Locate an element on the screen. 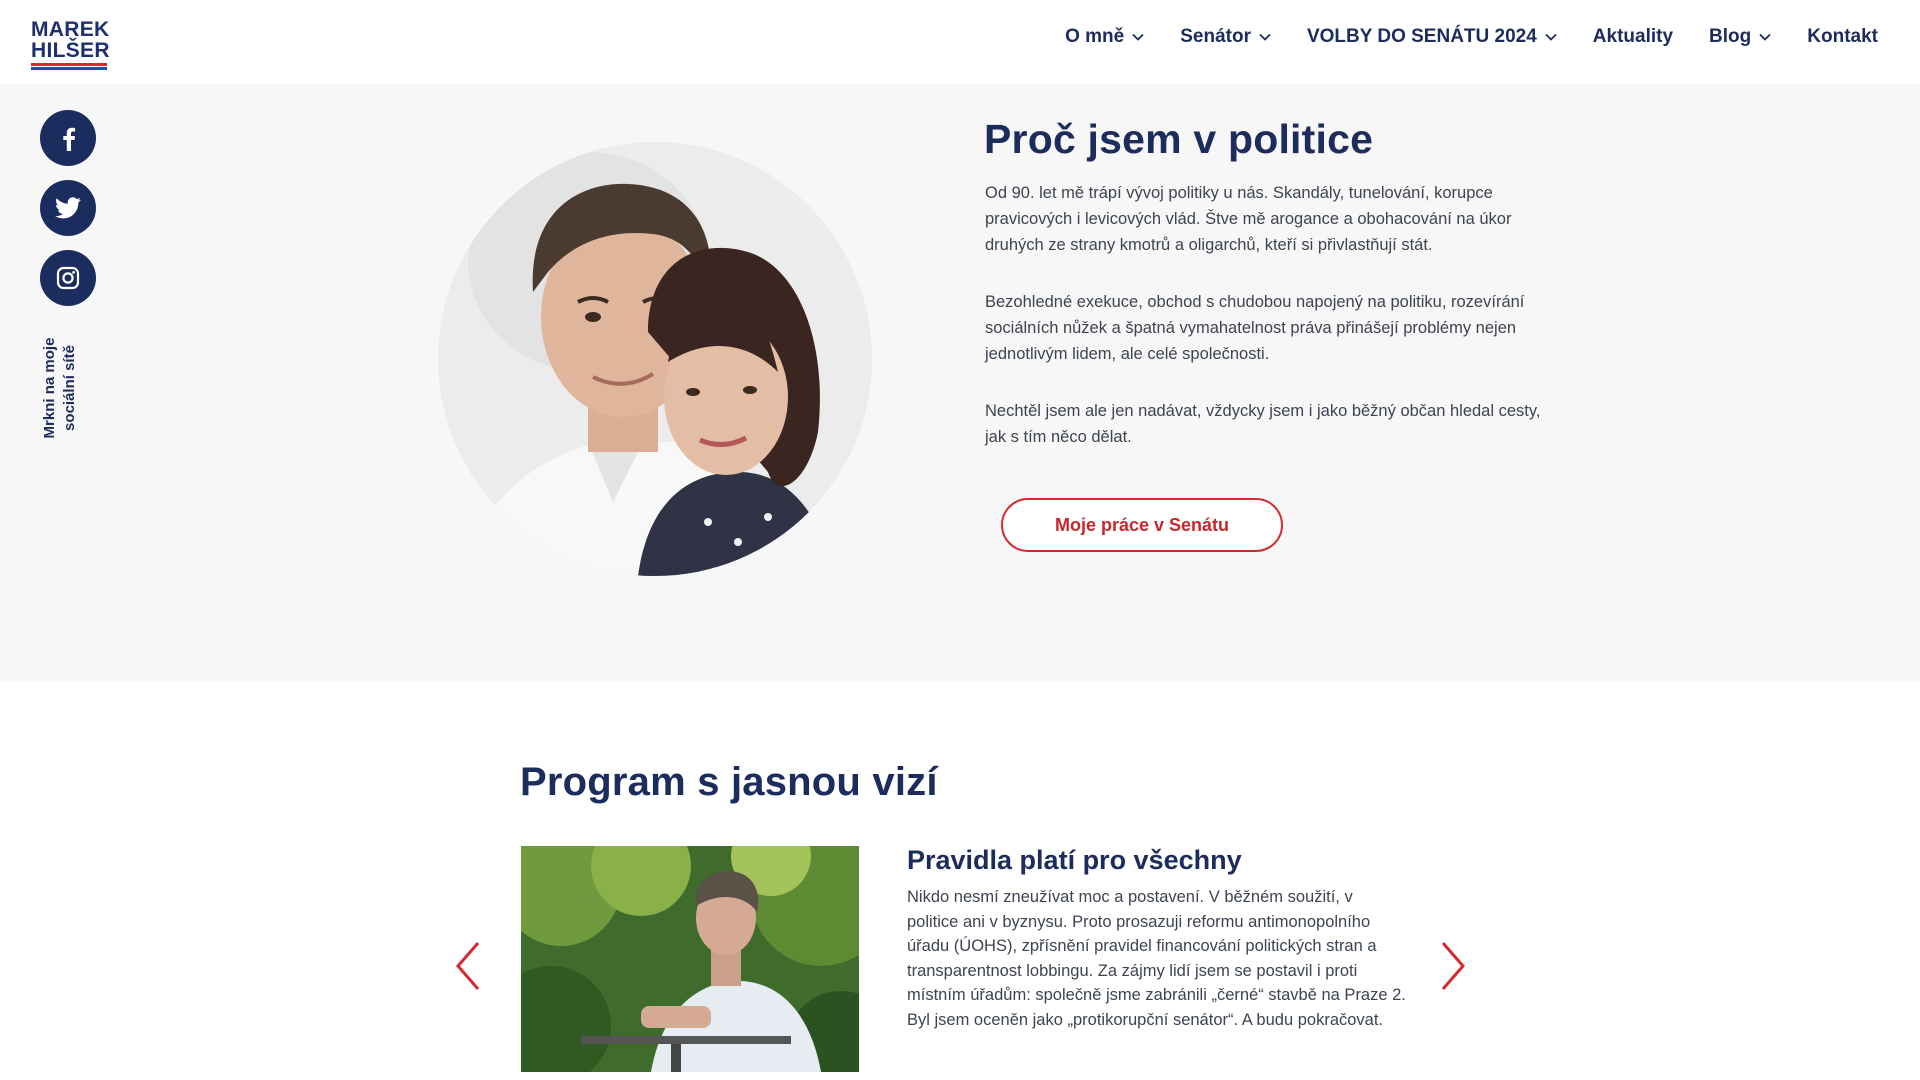 This screenshot has width=1920, height=1080. nav-item-blog: Blog is located at coordinates (1740, 37).